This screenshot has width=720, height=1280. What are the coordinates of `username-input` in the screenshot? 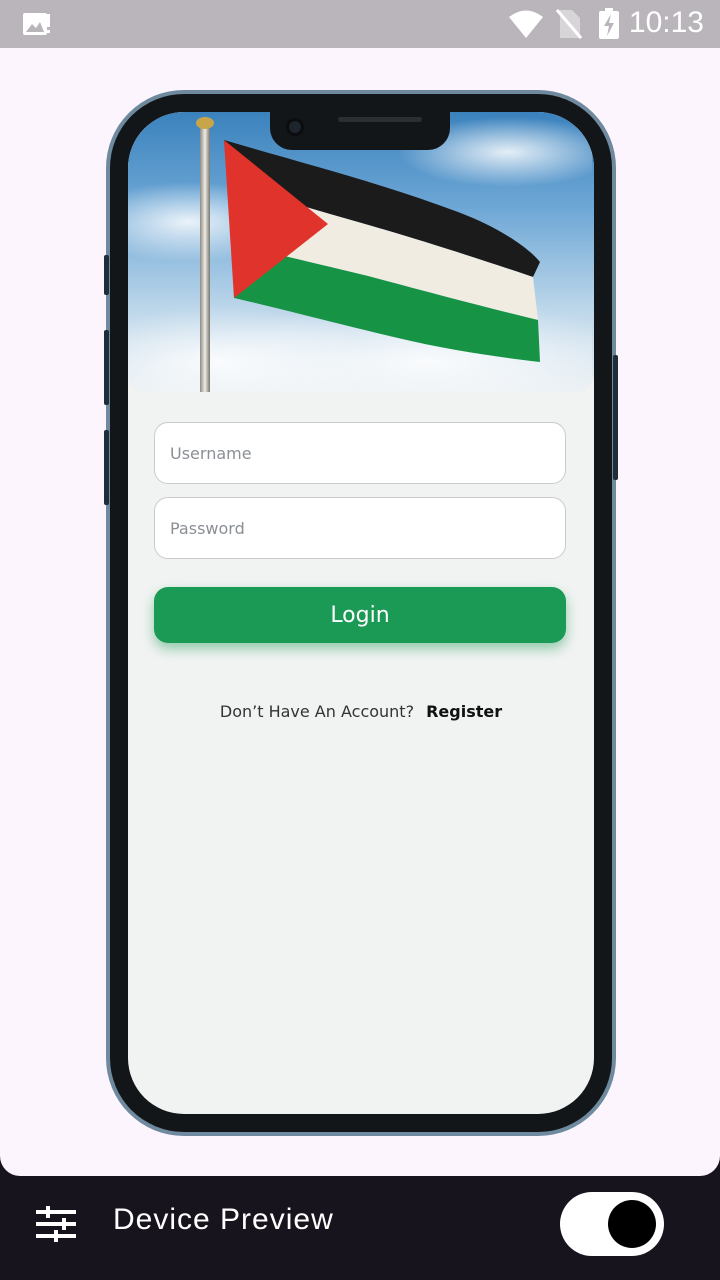 It's located at (360, 453).